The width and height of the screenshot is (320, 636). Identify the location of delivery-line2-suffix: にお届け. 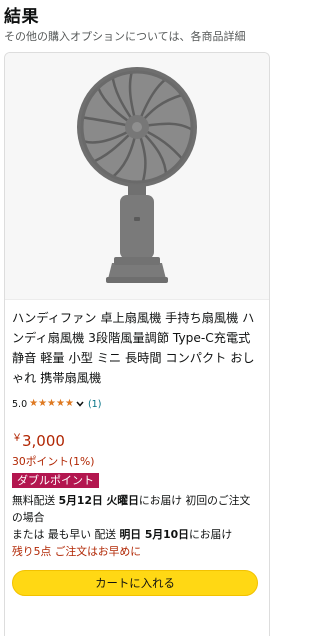
(210, 534).